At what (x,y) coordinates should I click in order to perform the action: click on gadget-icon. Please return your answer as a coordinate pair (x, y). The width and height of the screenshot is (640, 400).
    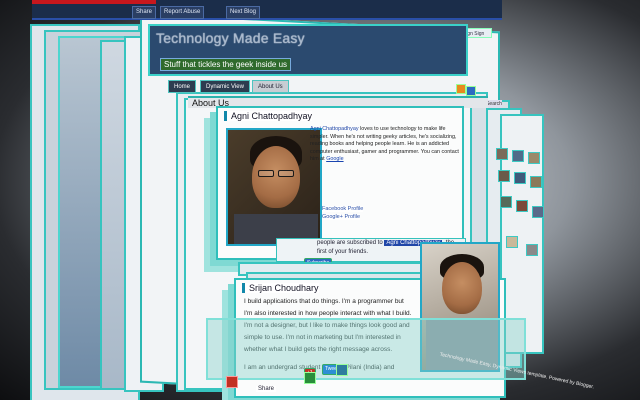
    Looking at the image, I should click on (471, 91).